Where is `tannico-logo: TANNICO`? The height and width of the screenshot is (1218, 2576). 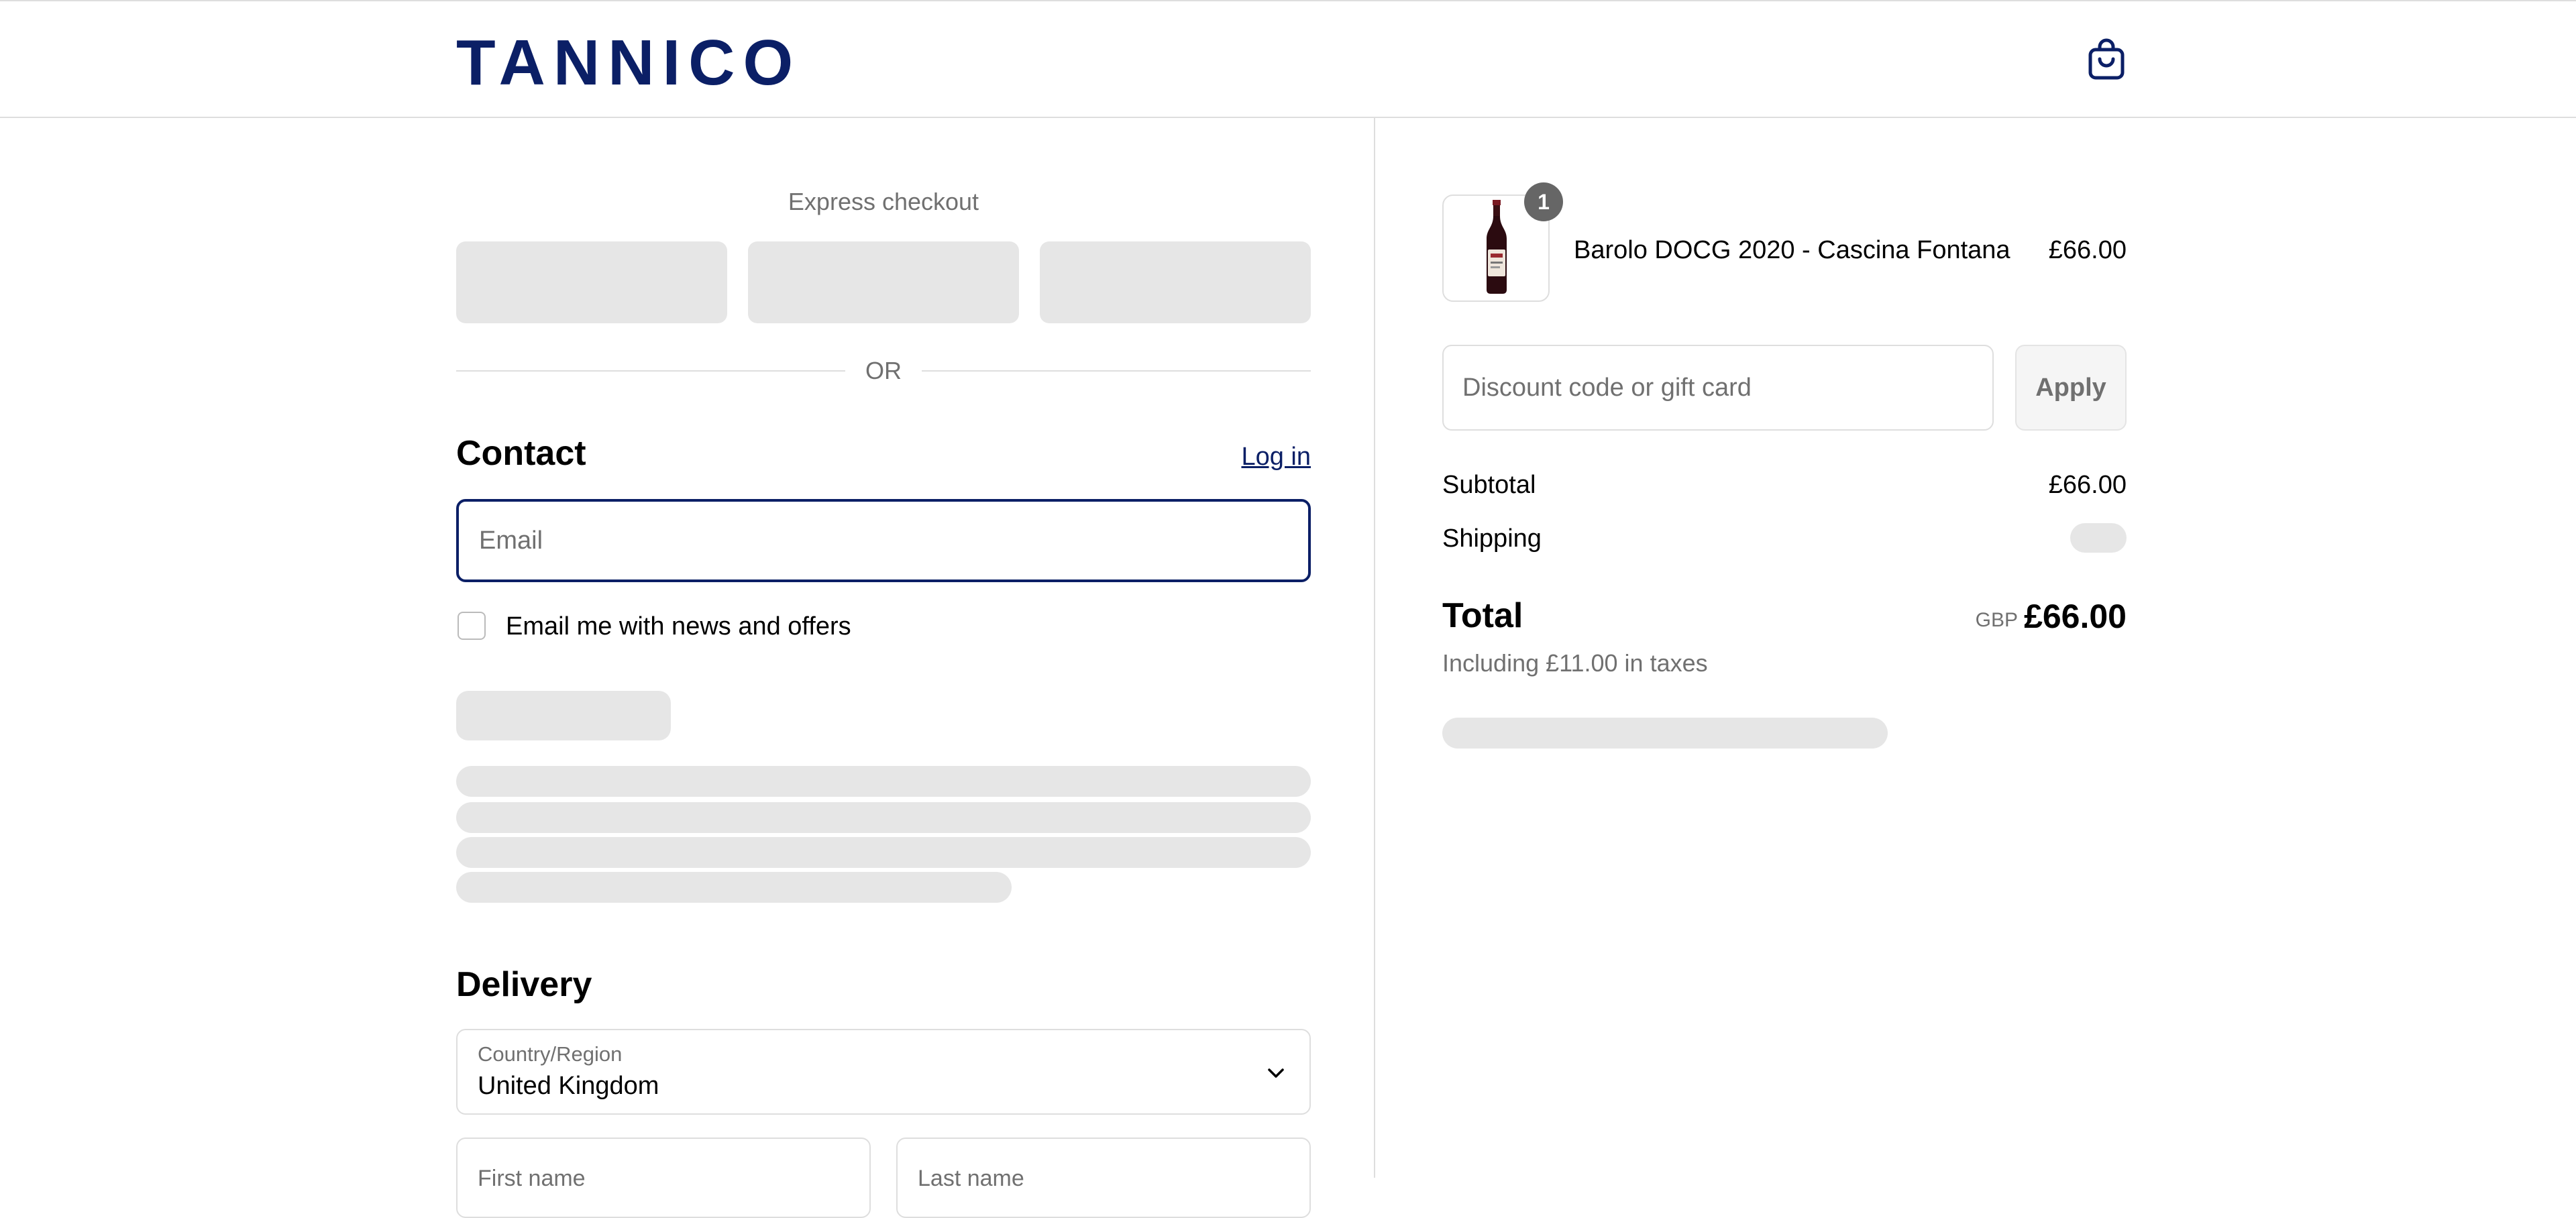 tannico-logo: TANNICO is located at coordinates (628, 63).